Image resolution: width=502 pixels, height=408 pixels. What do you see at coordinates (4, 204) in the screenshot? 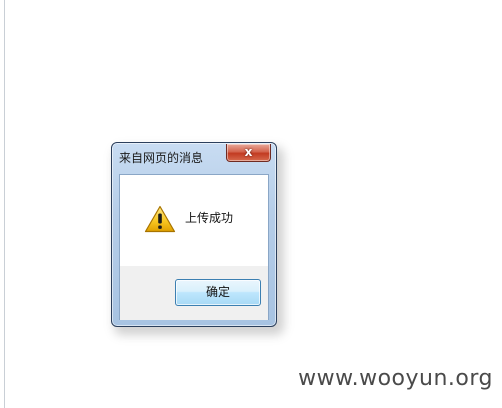
I see `page-edge-divider` at bounding box center [4, 204].